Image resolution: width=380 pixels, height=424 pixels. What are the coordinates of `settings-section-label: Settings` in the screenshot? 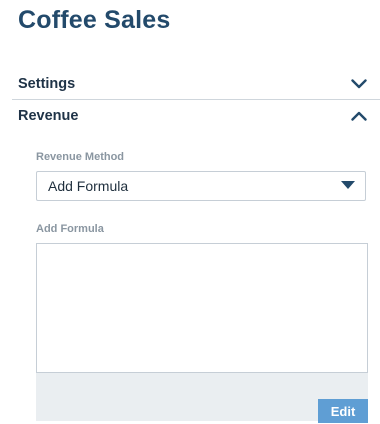 It's located at (47, 84).